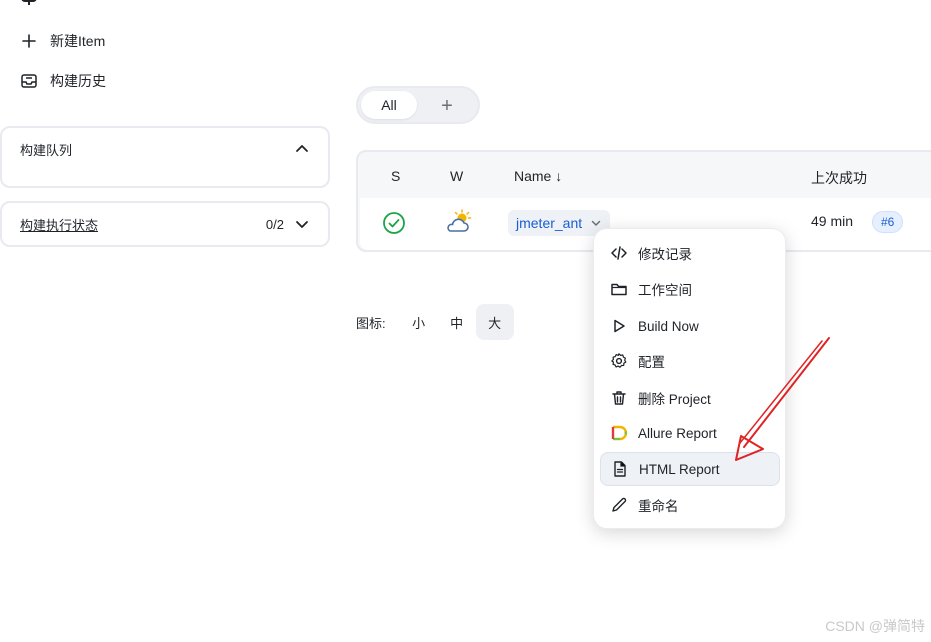 Image resolution: width=931 pixels, height=642 pixels. I want to click on menu-item-rename: 重命名, so click(690, 505).